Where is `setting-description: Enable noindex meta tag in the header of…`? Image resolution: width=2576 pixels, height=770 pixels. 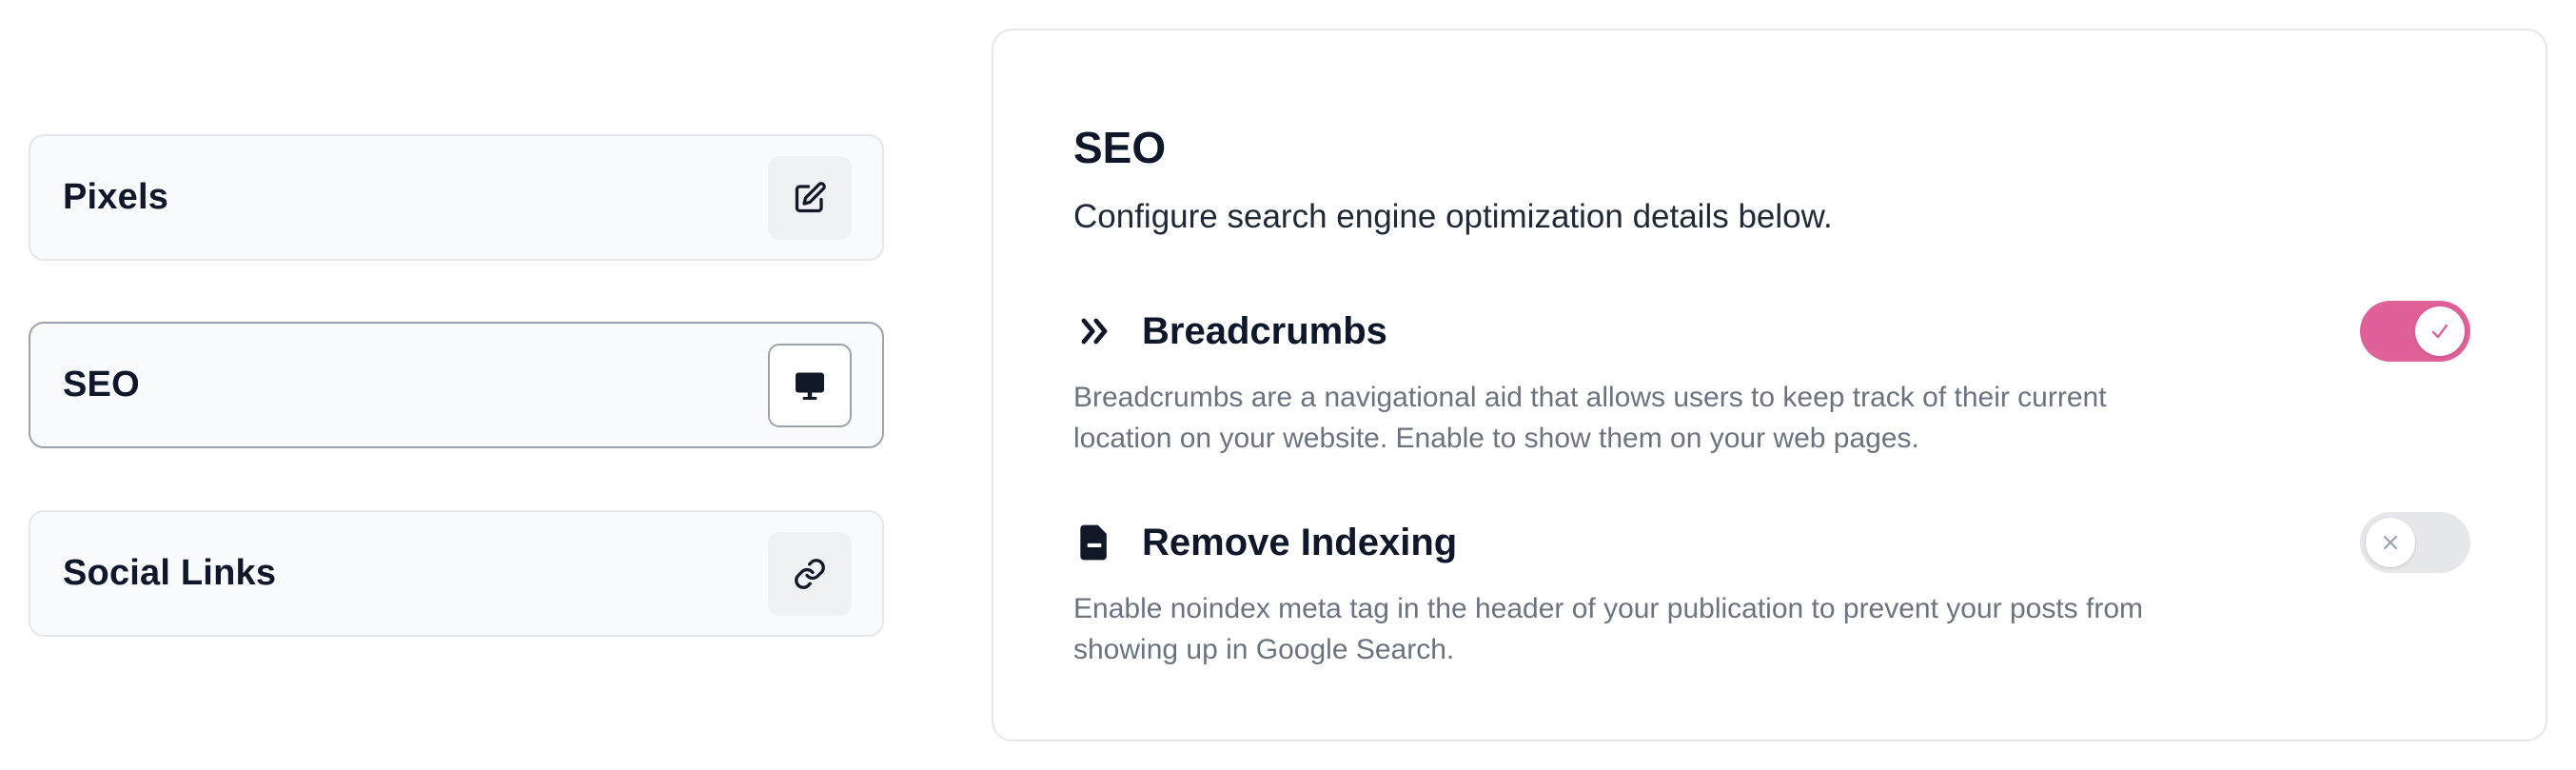
setting-description: Enable noindex meta tag in the header of… is located at coordinates (1608, 629).